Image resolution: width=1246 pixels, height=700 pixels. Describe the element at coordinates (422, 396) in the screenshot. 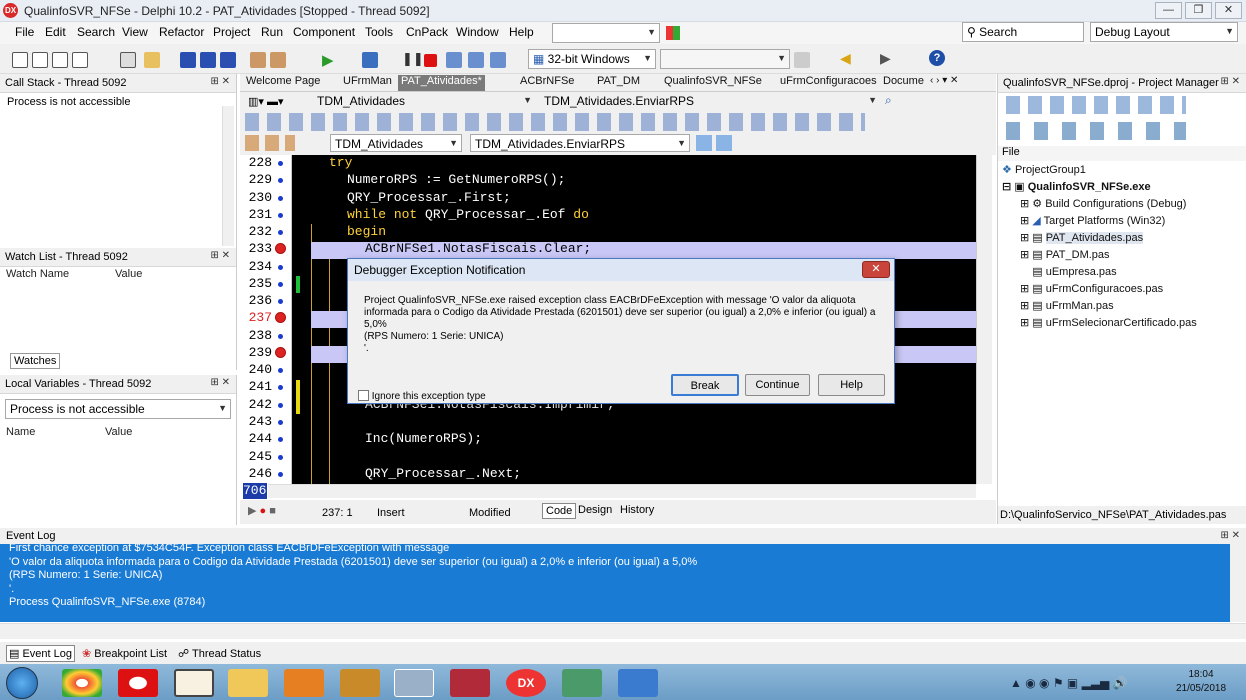

I see `ignore-exception-checkbox: Ignore this exception type` at that location.